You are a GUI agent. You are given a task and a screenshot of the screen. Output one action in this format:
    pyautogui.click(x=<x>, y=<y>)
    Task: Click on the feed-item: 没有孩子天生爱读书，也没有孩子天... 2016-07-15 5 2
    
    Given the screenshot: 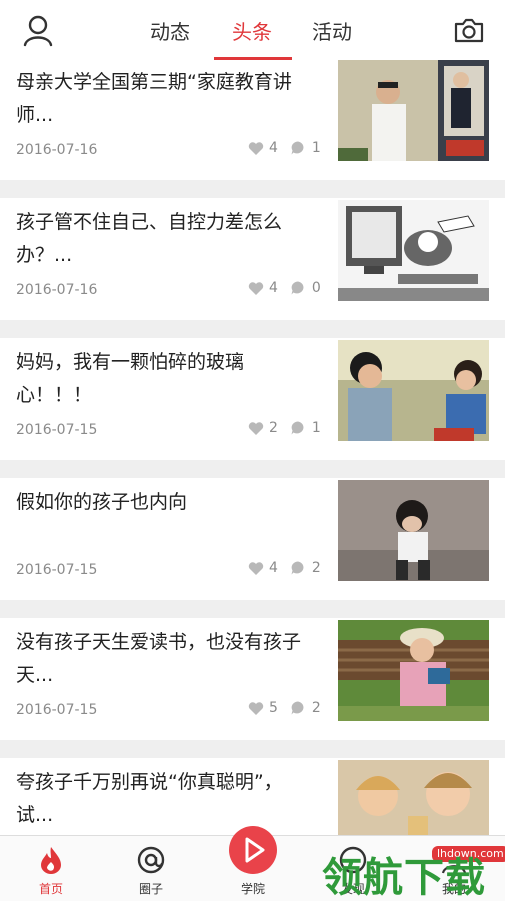 What is the action you would take?
    pyautogui.click(x=252, y=680)
    